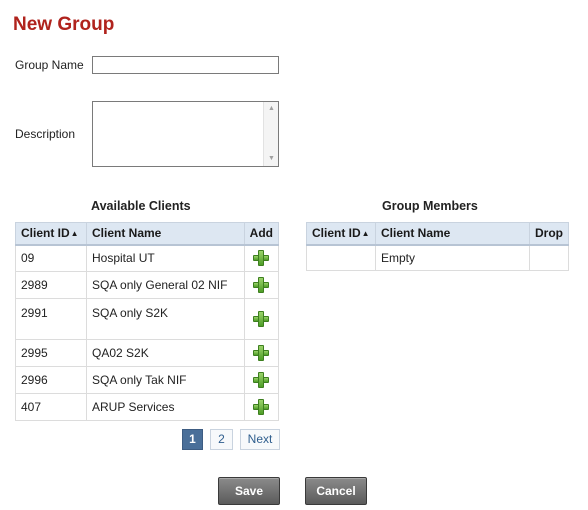 The image size is (588, 510). I want to click on table-row: Empty, so click(437, 257).